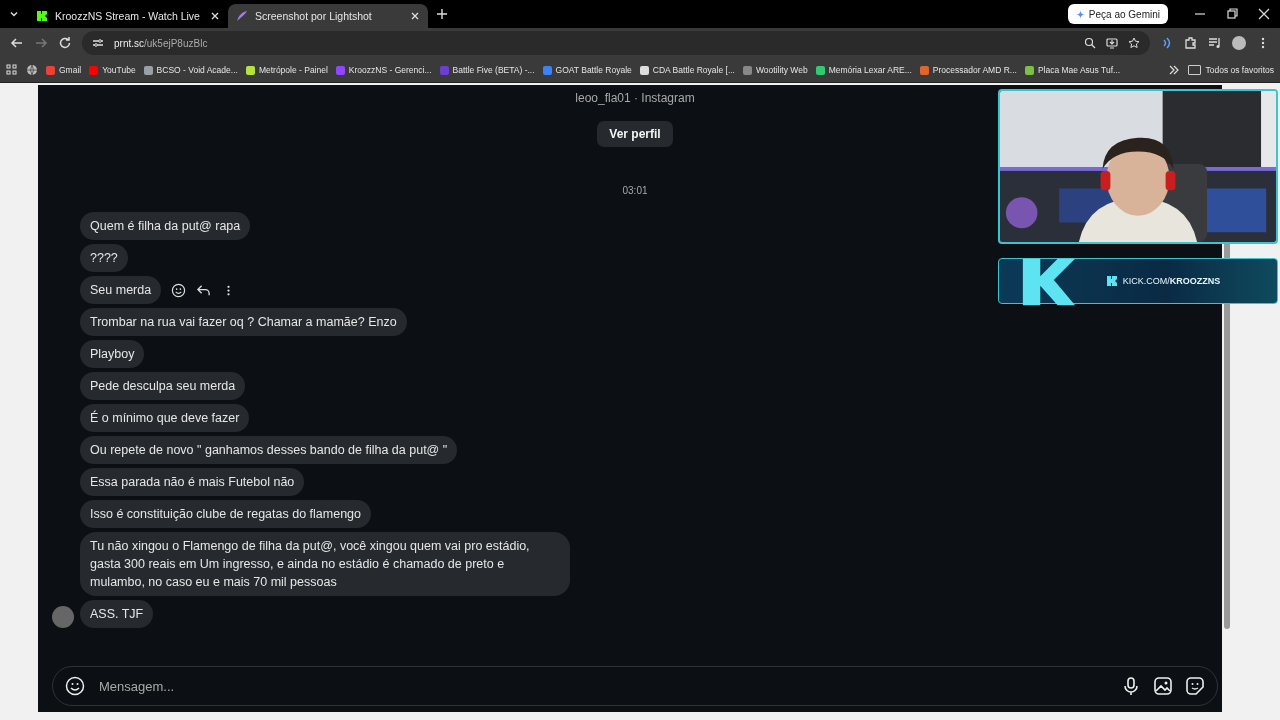 This screenshot has width=1280, height=720. I want to click on gemini-button: Peça ao Gemini, so click(1117, 14).